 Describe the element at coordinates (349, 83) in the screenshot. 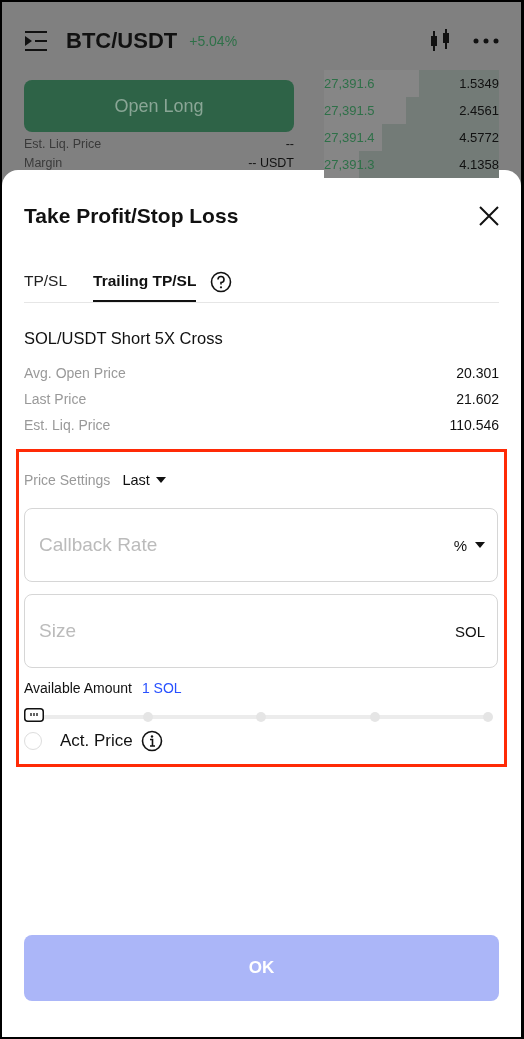

I see `order-price: 27,391.6` at that location.